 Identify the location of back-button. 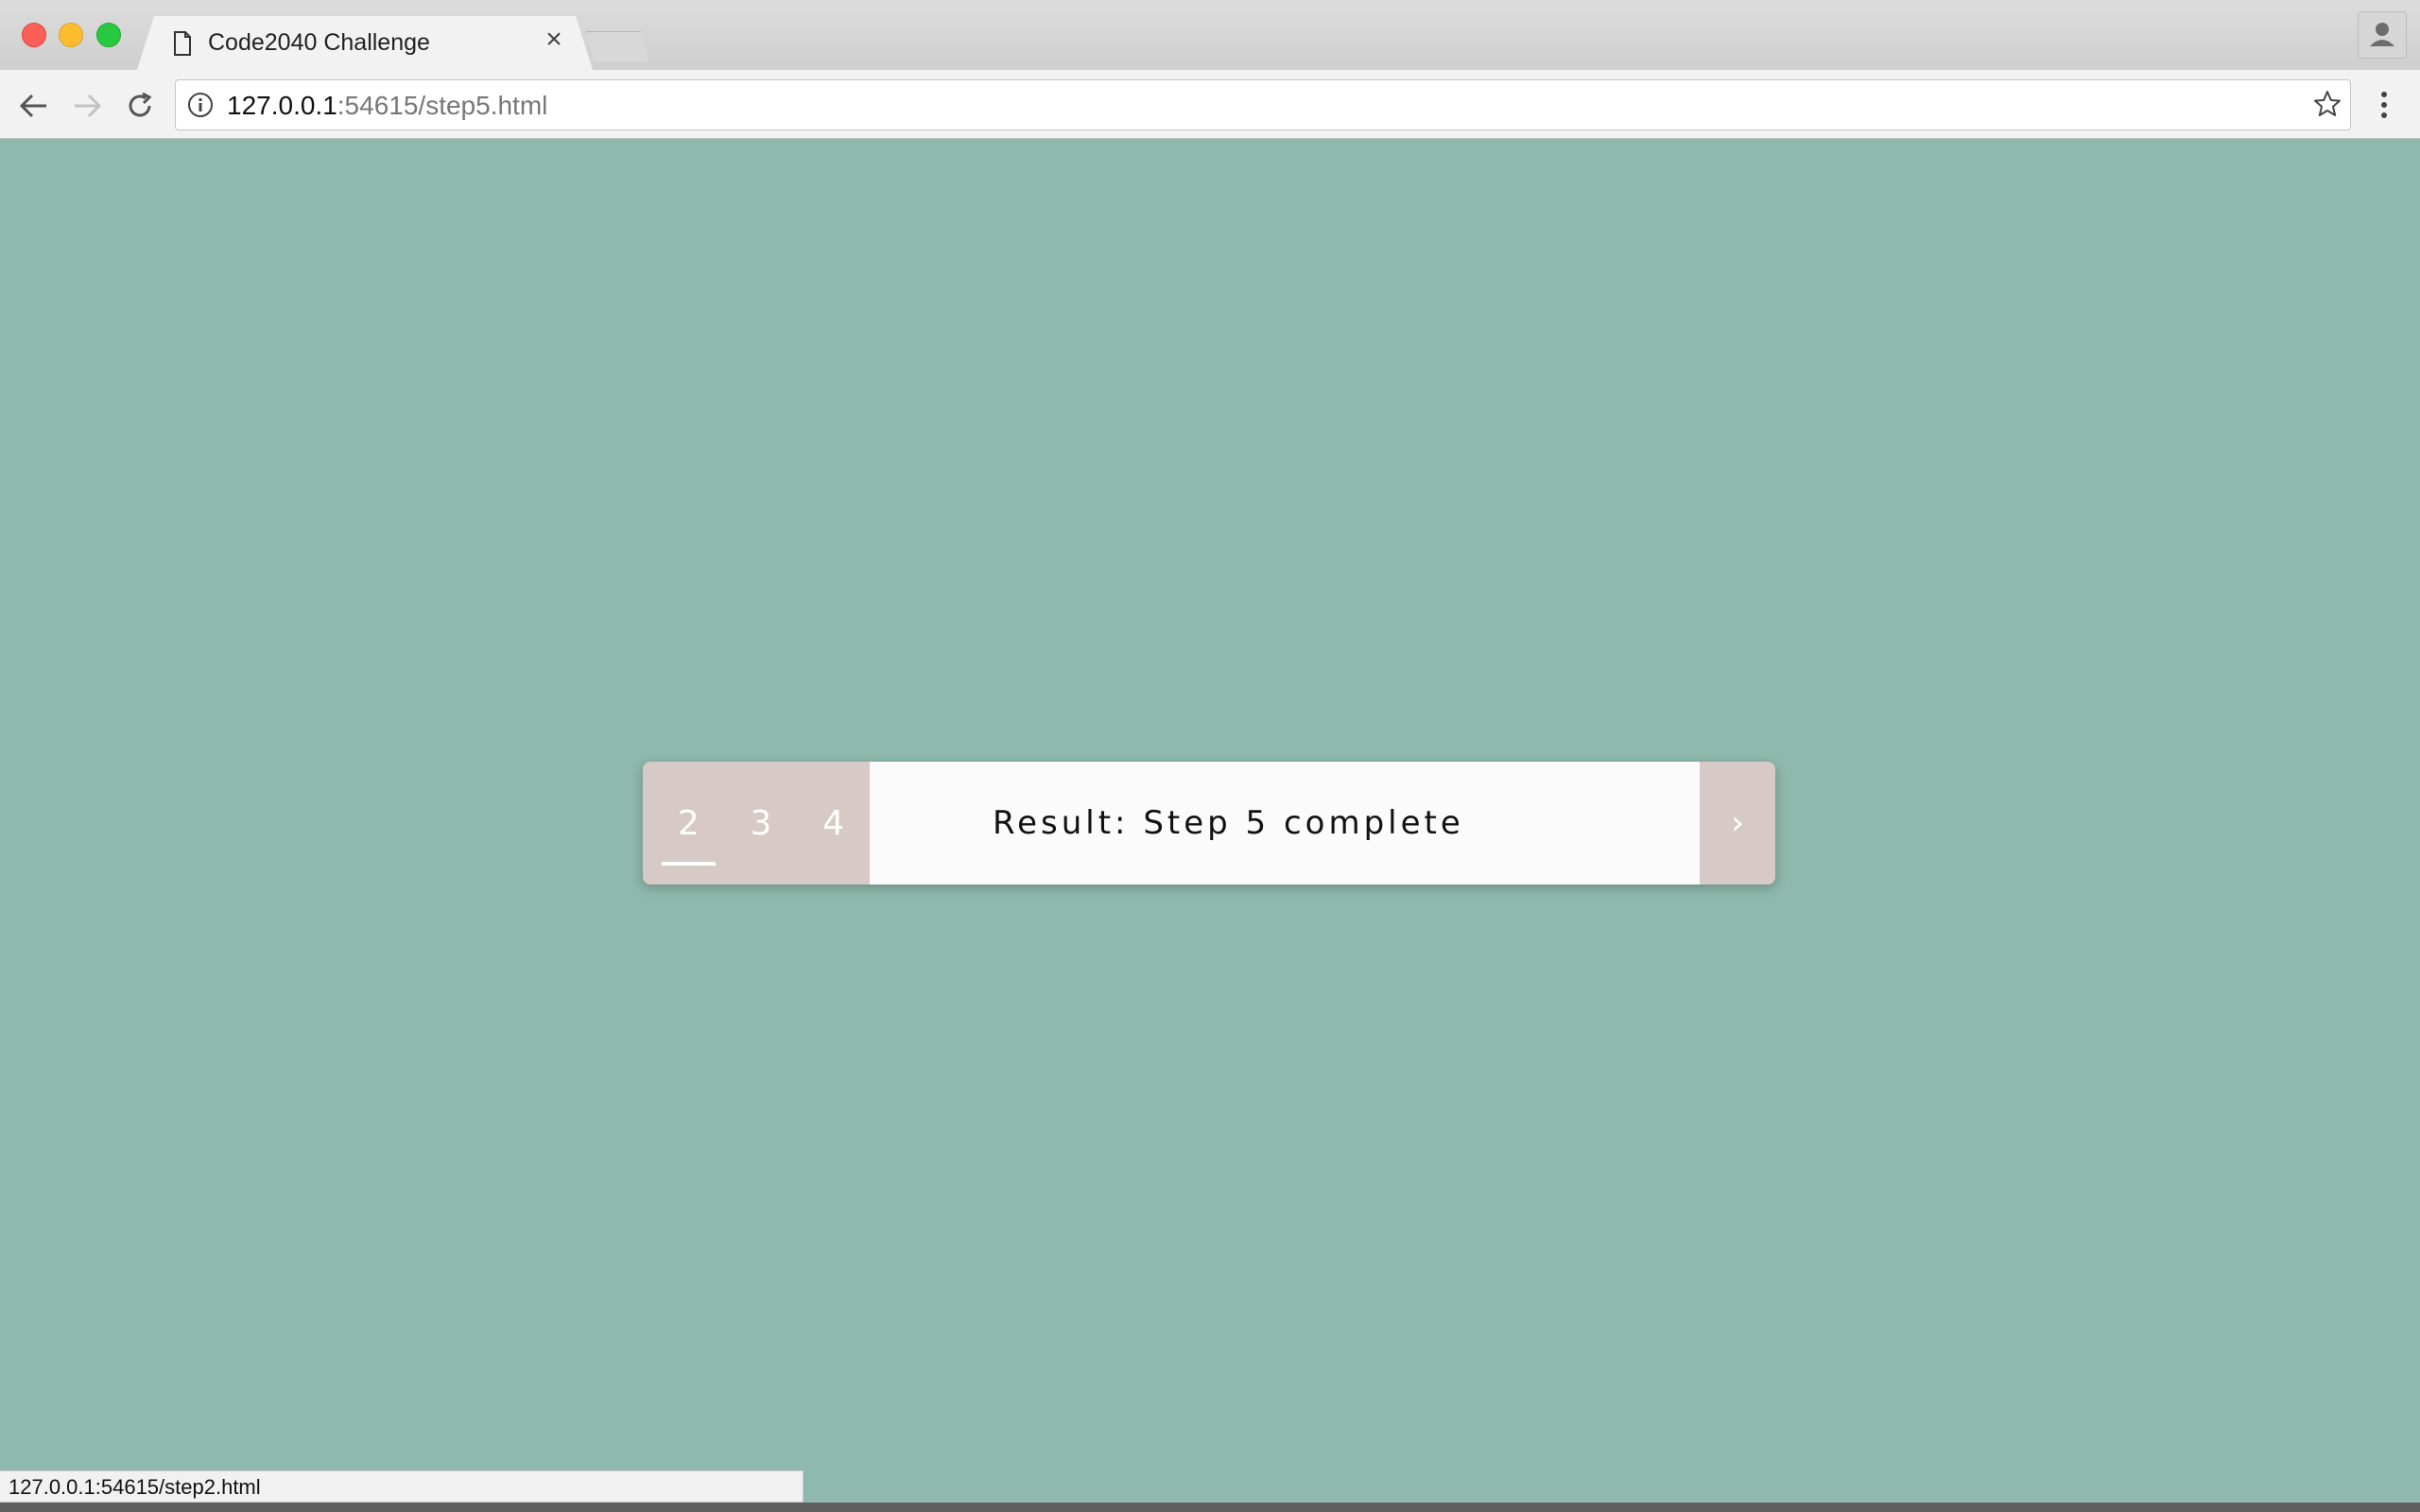
(34, 106).